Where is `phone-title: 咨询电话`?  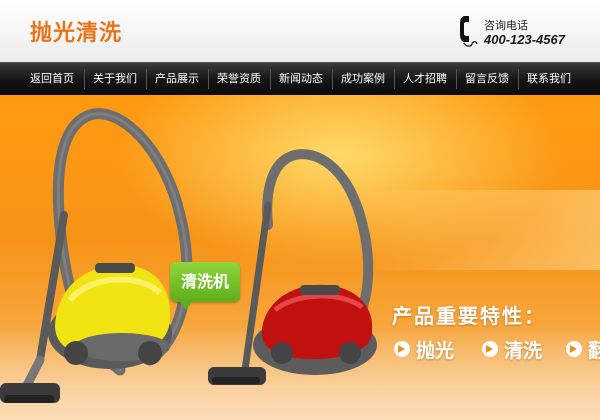
phone-title: 咨询电话 is located at coordinates (506, 25).